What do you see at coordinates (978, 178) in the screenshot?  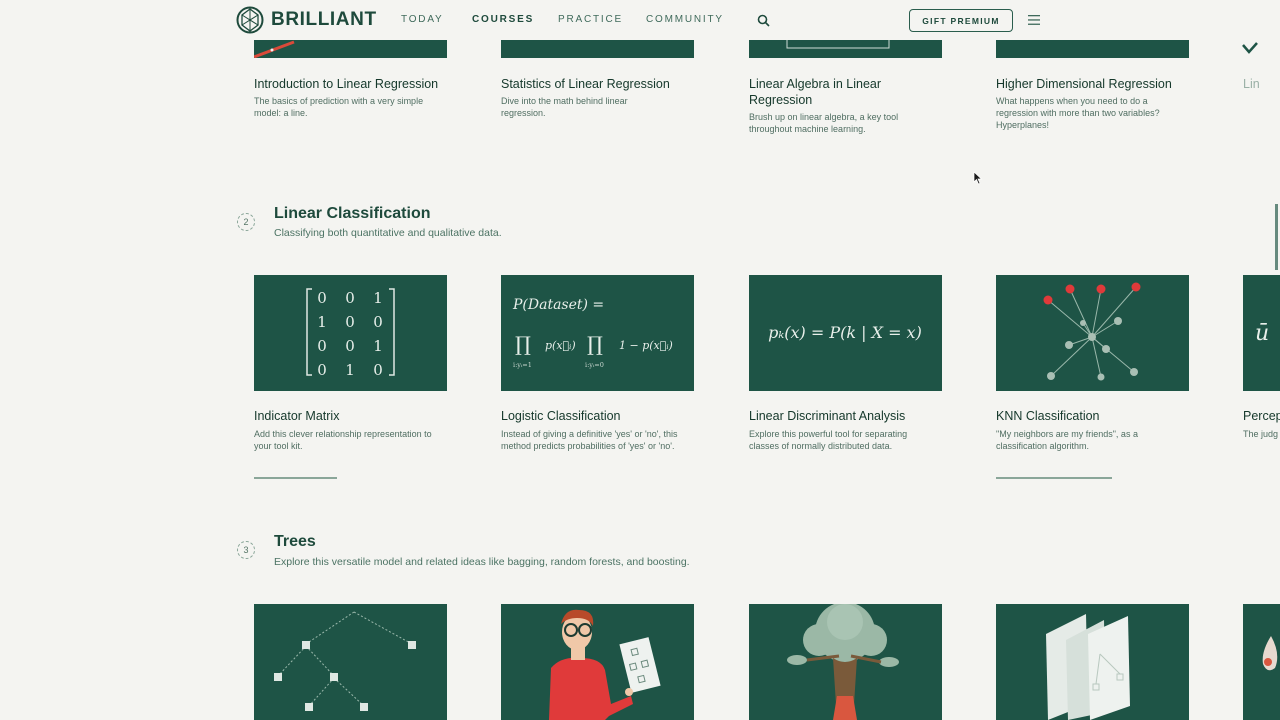 I see `mouse-cursor-icon` at bounding box center [978, 178].